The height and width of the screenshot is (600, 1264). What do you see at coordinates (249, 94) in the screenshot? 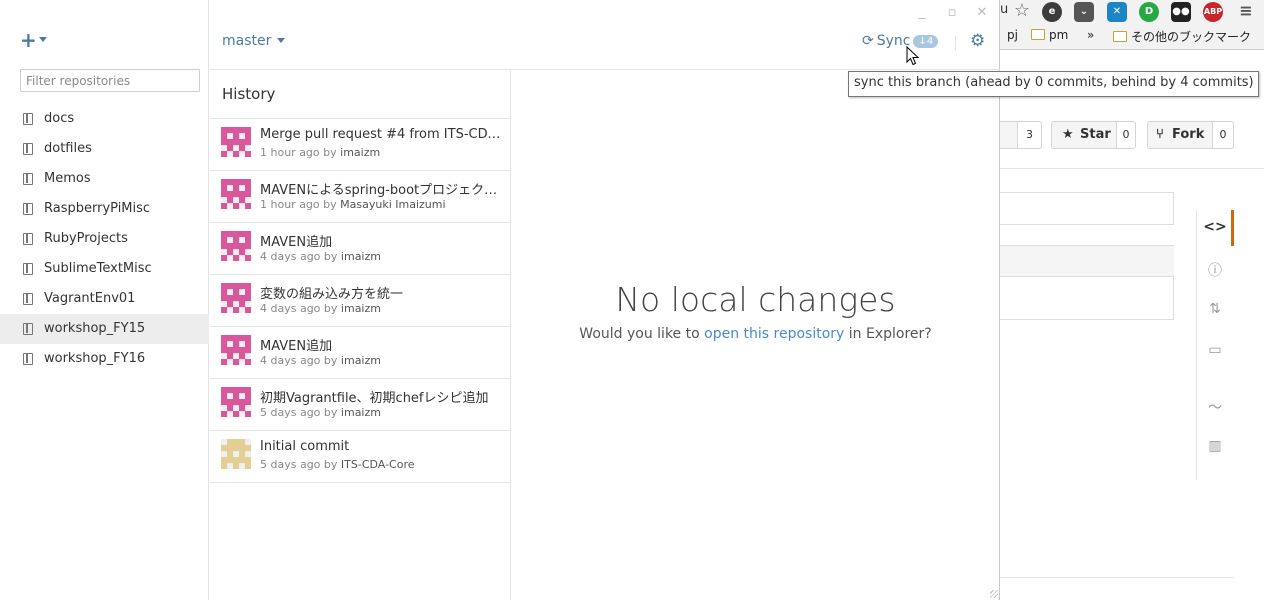
I see `history-title: History` at bounding box center [249, 94].